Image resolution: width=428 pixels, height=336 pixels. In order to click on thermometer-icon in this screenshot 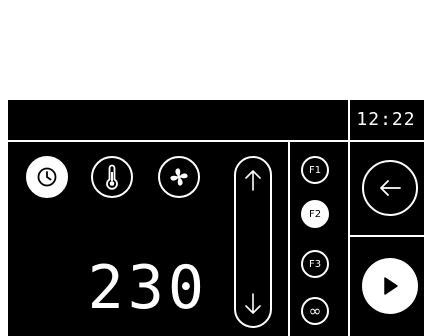, I will do `click(112, 177)`.